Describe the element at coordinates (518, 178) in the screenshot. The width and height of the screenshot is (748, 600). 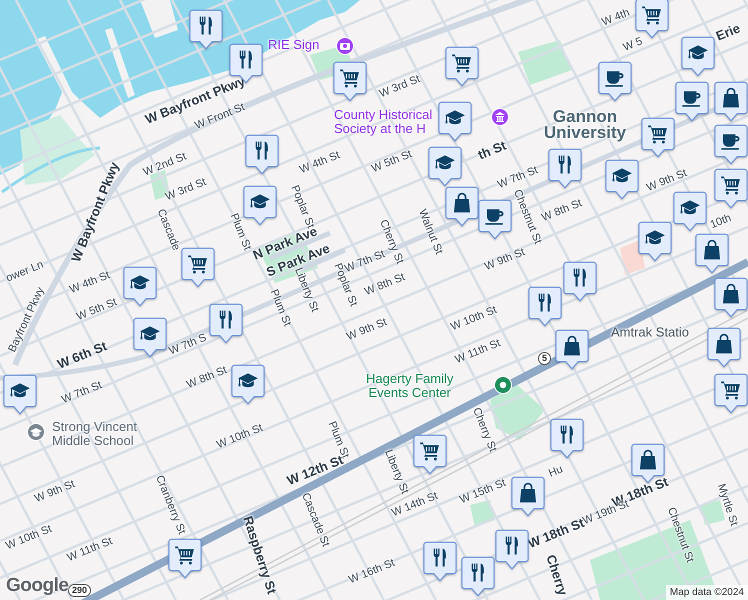
I see `street-label: W 7th St` at that location.